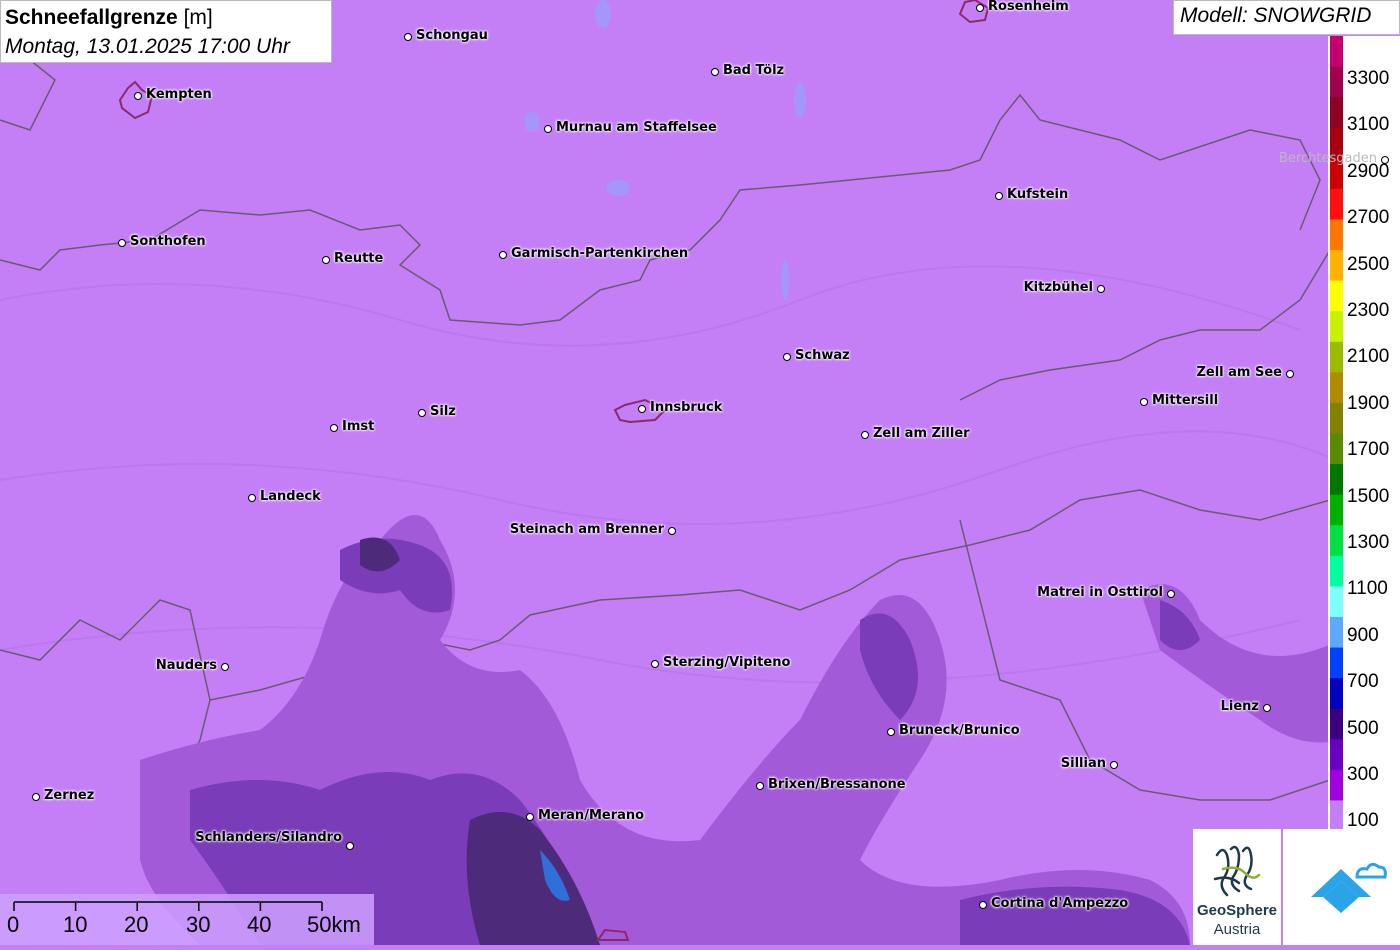 This screenshot has height=950, width=1400. What do you see at coordinates (1363, 728) in the screenshot?
I see `legend-label: 500` at bounding box center [1363, 728].